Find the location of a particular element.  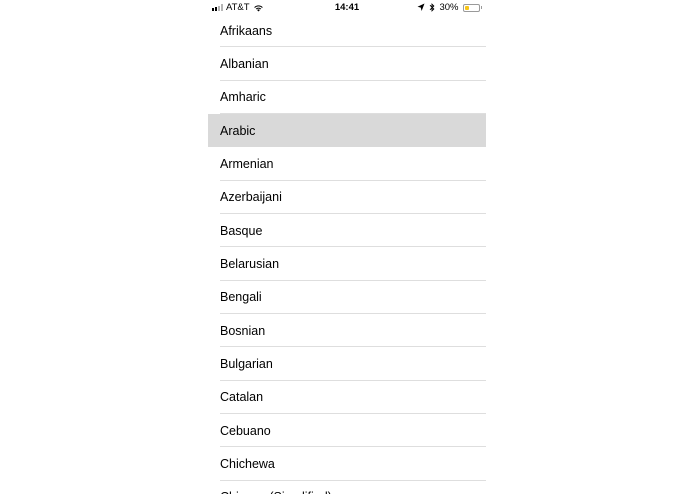

language-row-bosnian: Bosnian is located at coordinates (347, 331).